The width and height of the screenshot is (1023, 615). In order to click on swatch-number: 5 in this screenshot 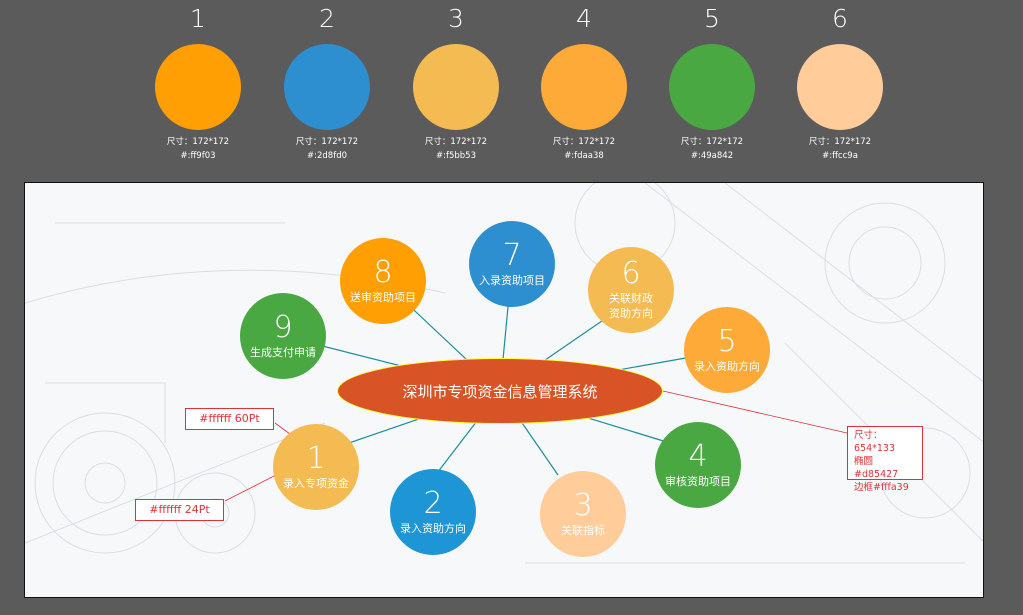, I will do `click(712, 18)`.